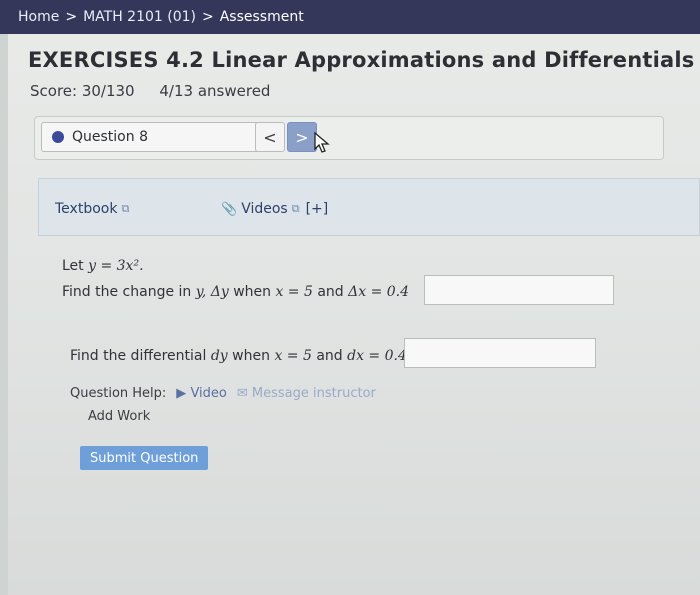 This screenshot has width=700, height=595. I want to click on question-navigation-panel: Question 8 < >, so click(349, 138).